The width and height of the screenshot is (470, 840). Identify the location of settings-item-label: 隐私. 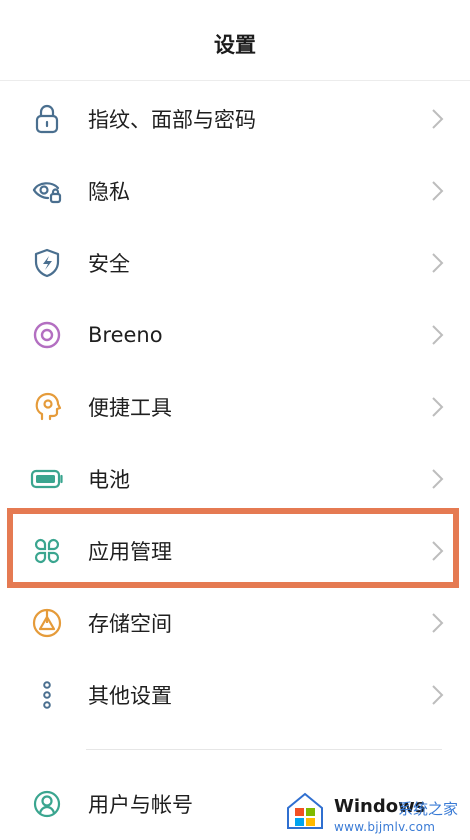
(109, 192).